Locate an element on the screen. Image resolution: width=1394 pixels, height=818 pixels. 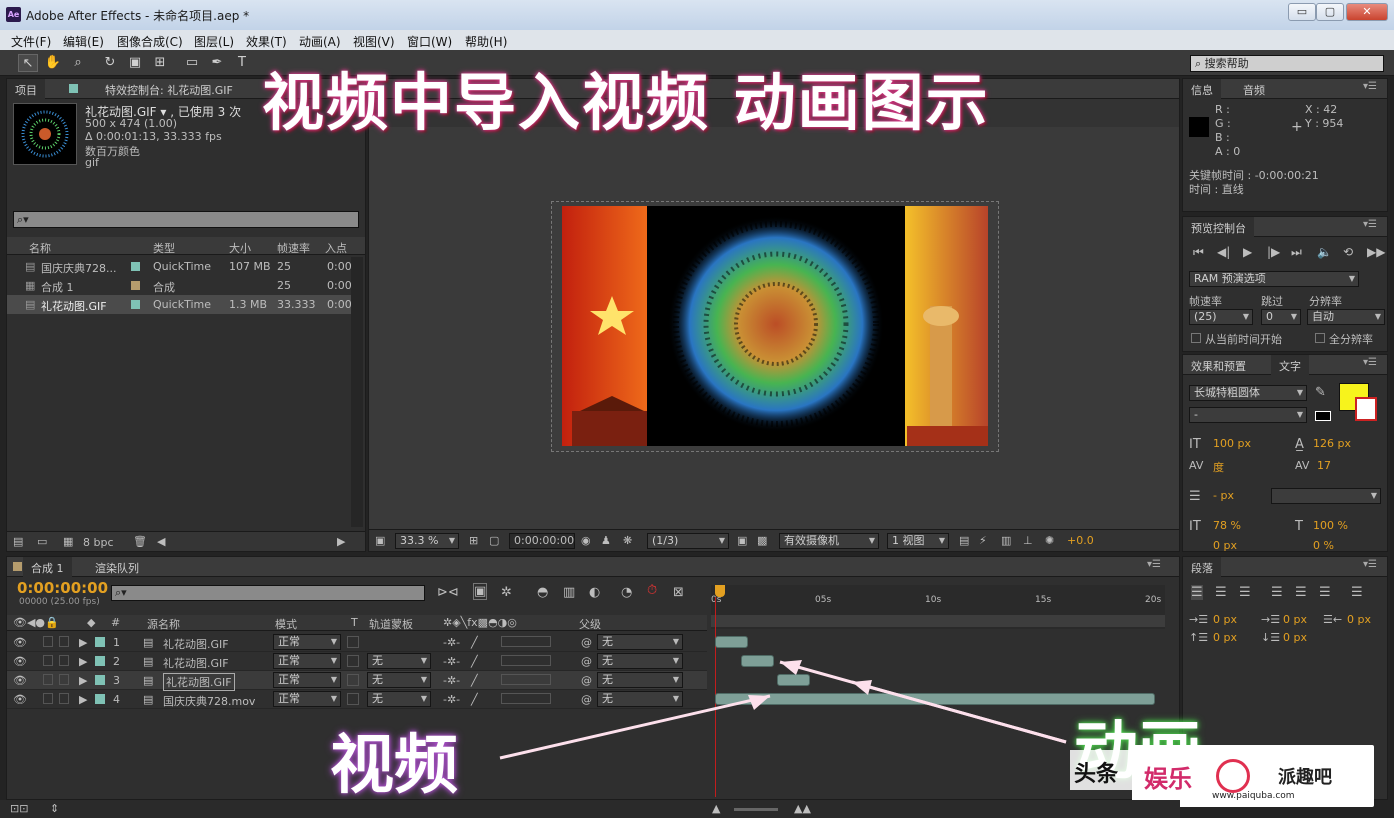
graph-editor-icon: ⊠ is located at coordinates (678, 592).